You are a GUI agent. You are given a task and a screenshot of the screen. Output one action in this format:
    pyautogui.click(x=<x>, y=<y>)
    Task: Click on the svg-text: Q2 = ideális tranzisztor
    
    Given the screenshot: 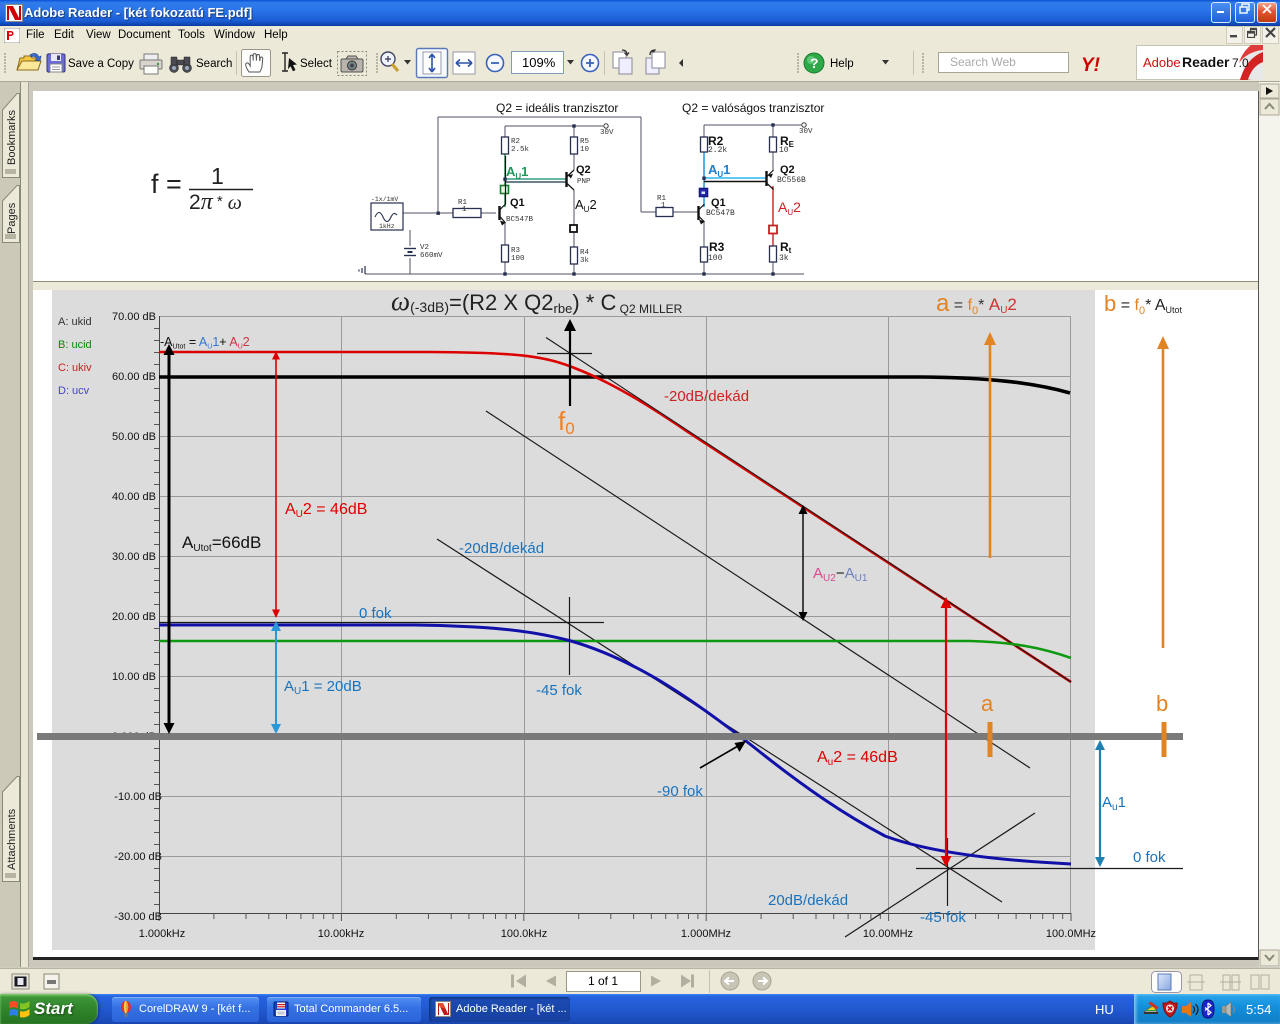 What is the action you would take?
    pyautogui.click(x=557, y=108)
    